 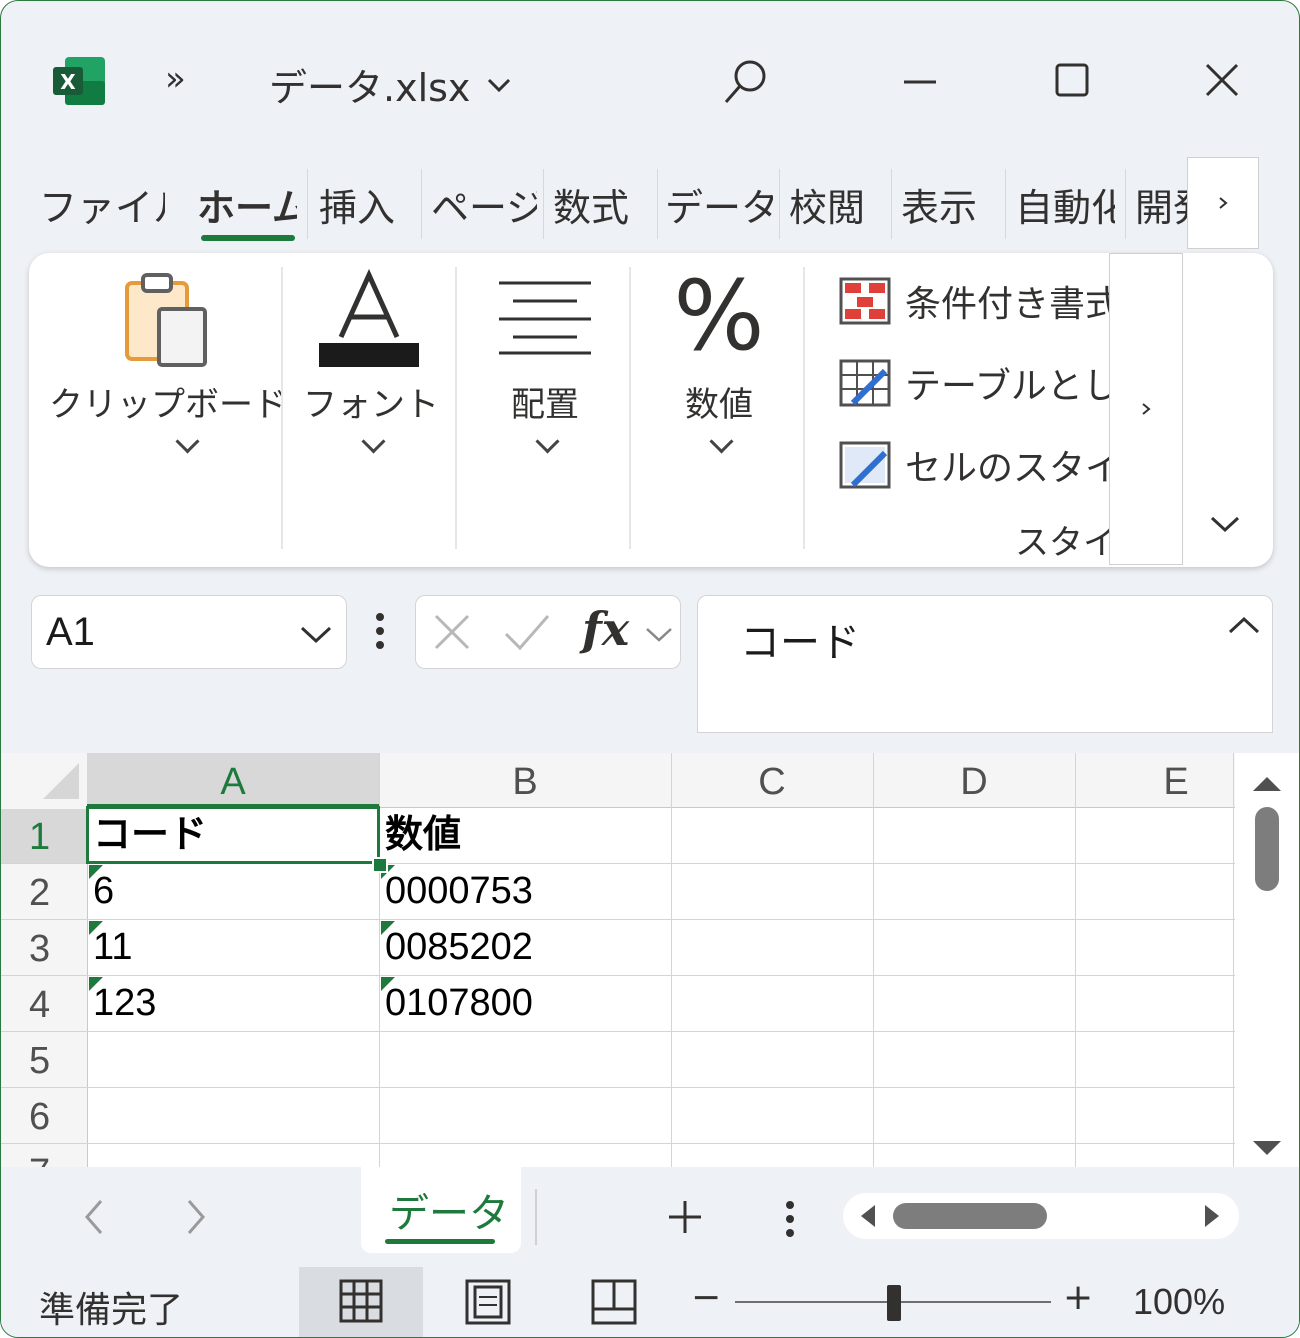 I want to click on number-label: 数値, so click(x=719, y=405).